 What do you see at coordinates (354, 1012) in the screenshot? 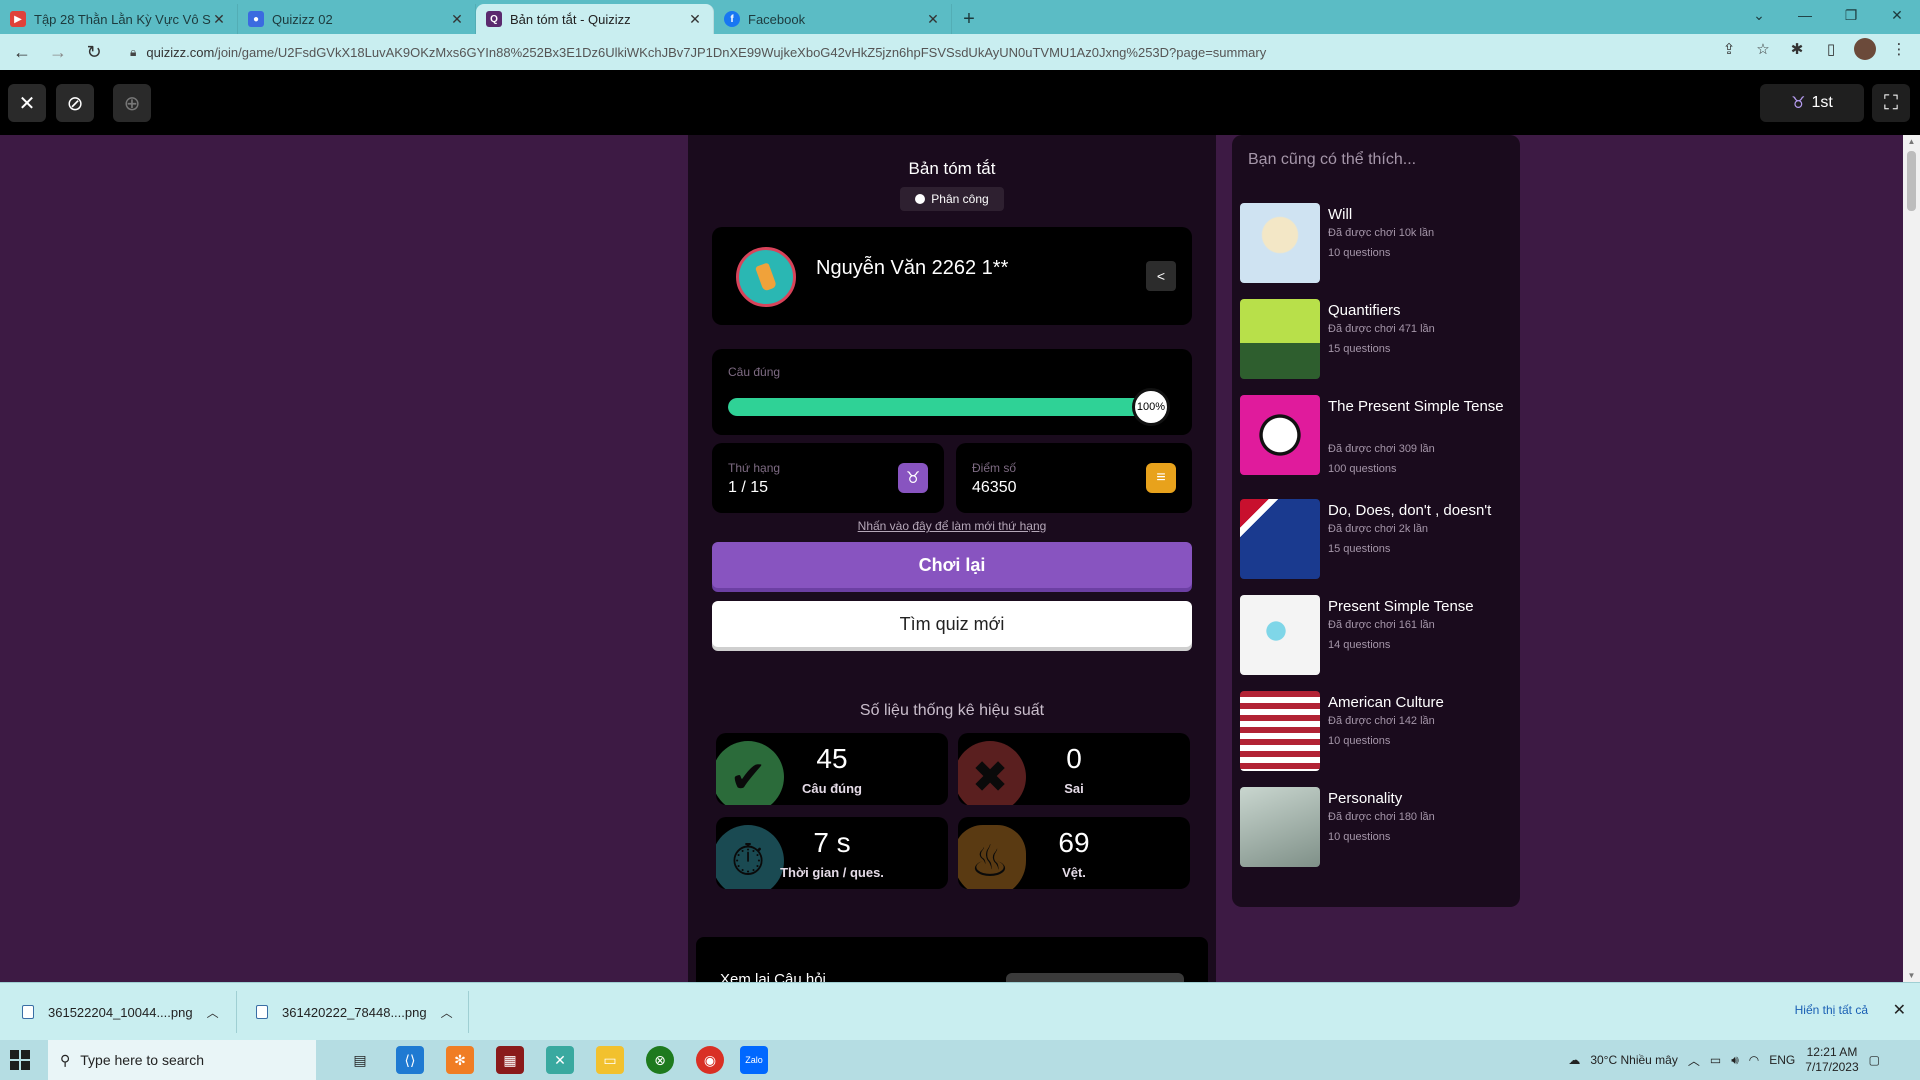
I see `download-item: 361420222_78448....png ︿` at bounding box center [354, 1012].